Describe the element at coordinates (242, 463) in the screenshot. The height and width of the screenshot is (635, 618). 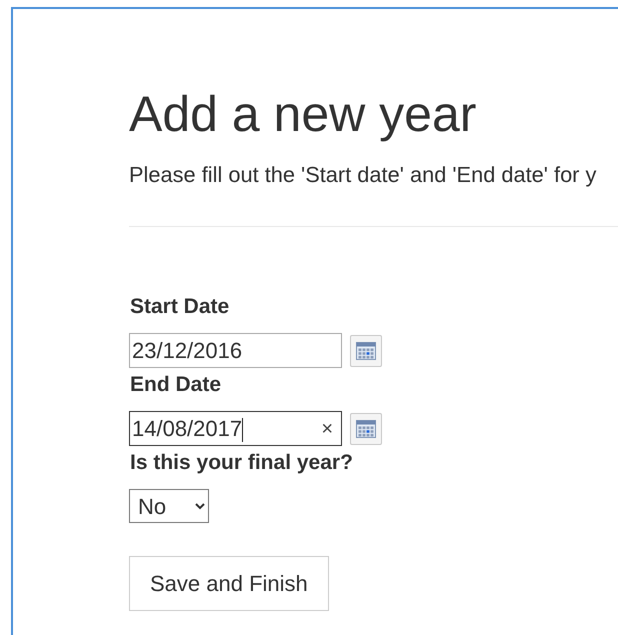
I see `field-label: Is this your final year?` at that location.